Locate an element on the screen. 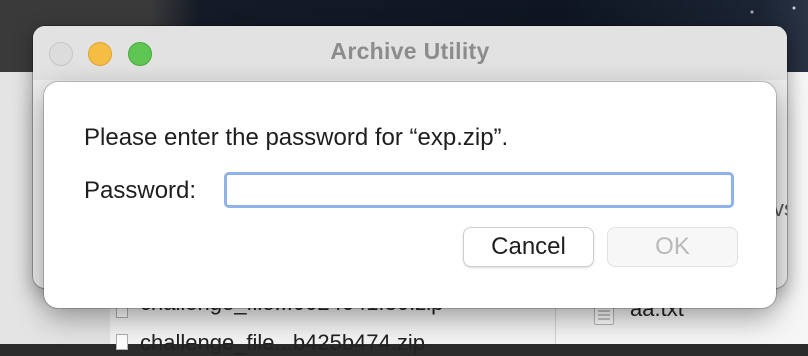 The width and height of the screenshot is (808, 356). password-field is located at coordinates (479, 190).